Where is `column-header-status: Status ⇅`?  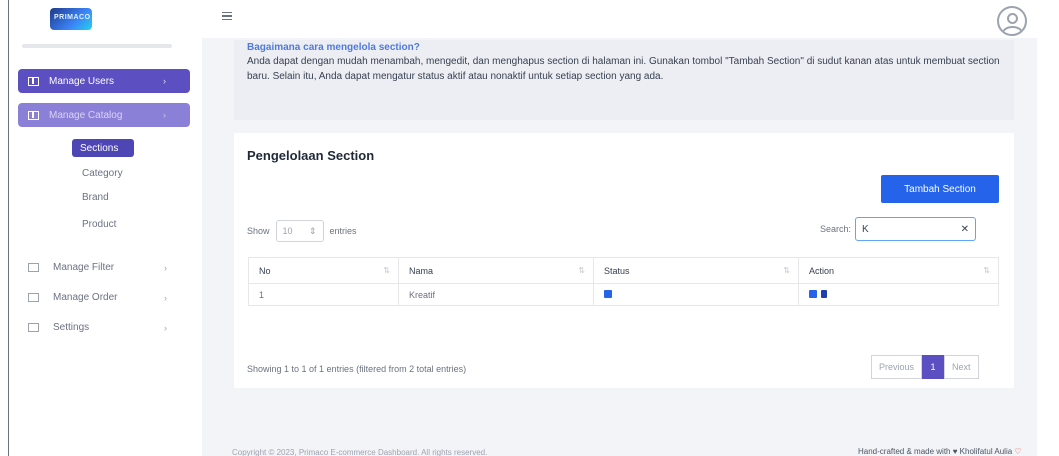
column-header-status: Status ⇅ is located at coordinates (696, 270).